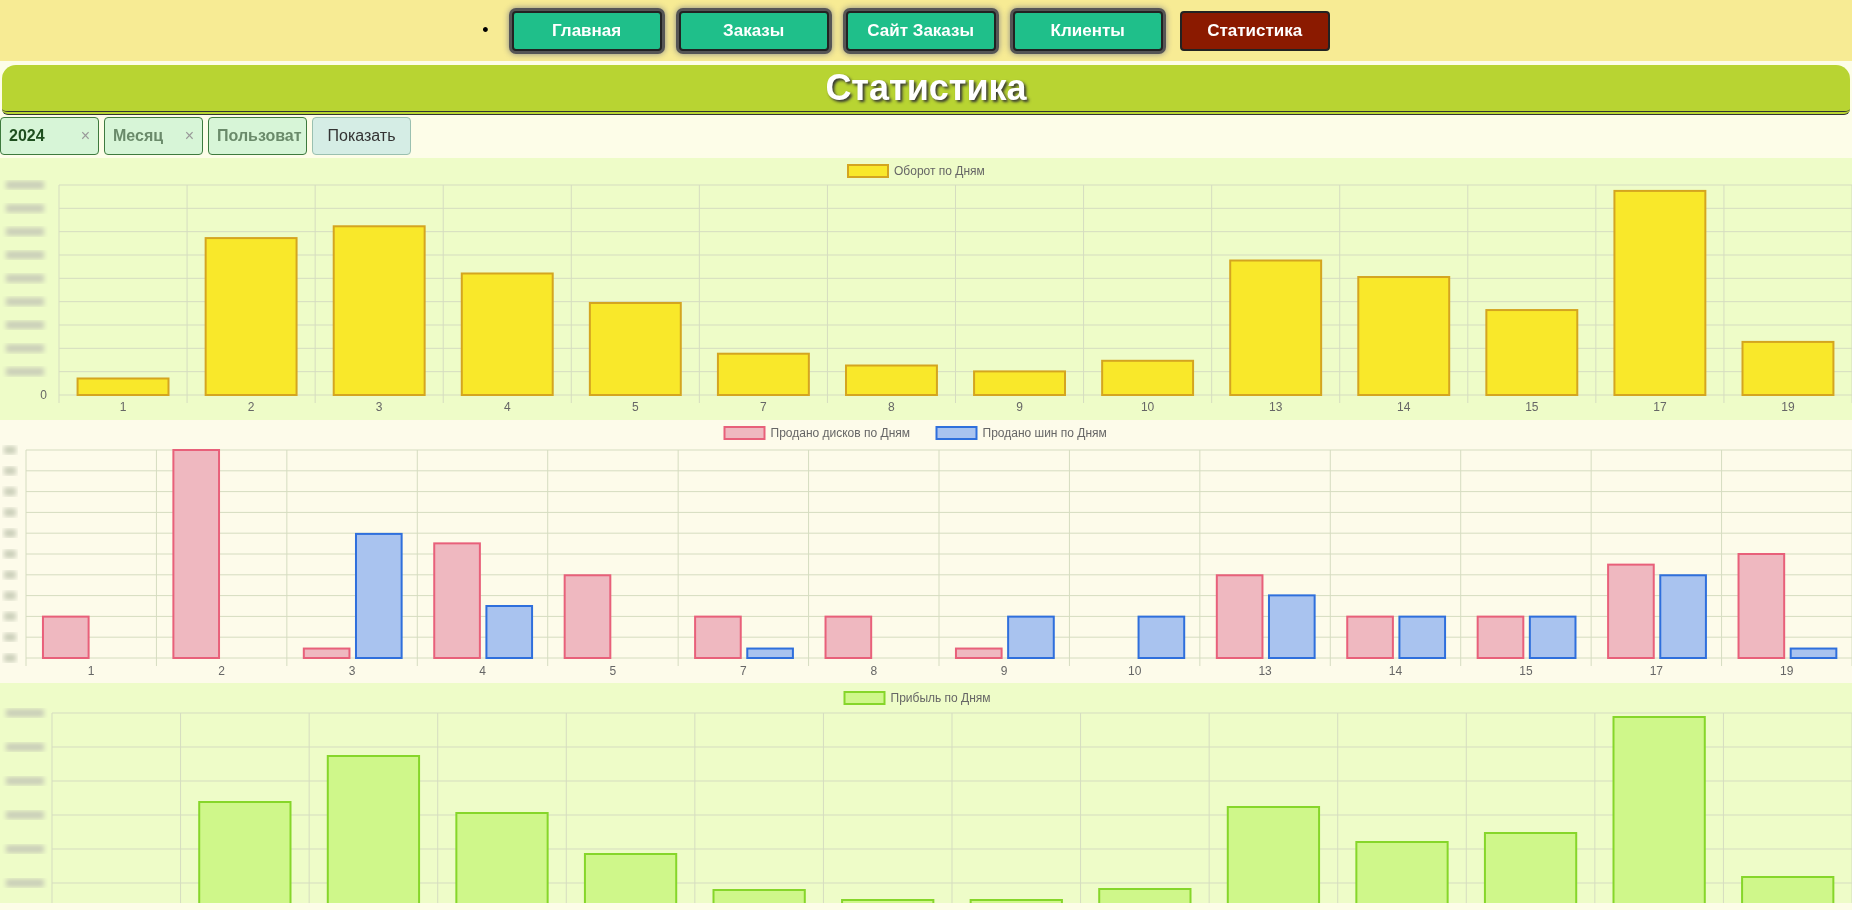 This screenshot has width=1852, height=910. What do you see at coordinates (153, 136) in the screenshot?
I see `filter-select: Месяц ×` at bounding box center [153, 136].